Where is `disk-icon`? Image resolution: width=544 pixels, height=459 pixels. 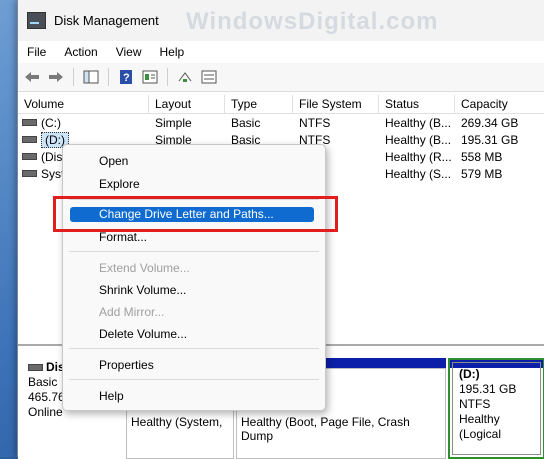 disk-icon is located at coordinates (35, 367).